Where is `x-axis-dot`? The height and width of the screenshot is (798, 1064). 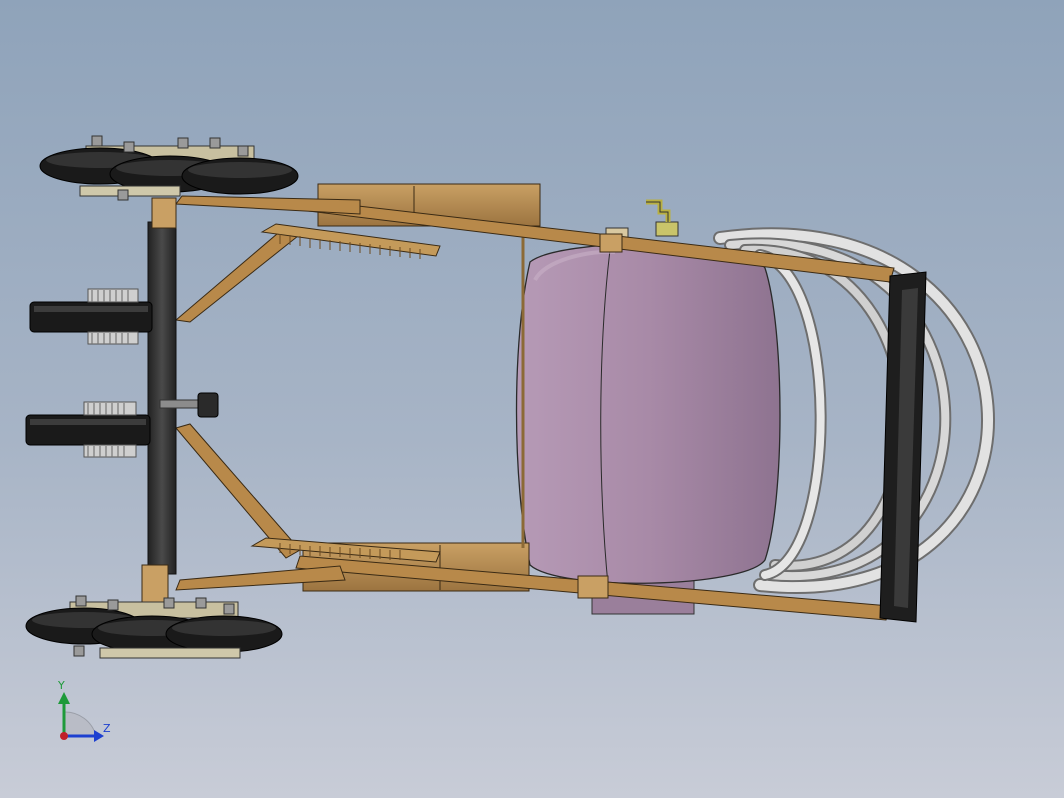 x-axis-dot is located at coordinates (64, 736).